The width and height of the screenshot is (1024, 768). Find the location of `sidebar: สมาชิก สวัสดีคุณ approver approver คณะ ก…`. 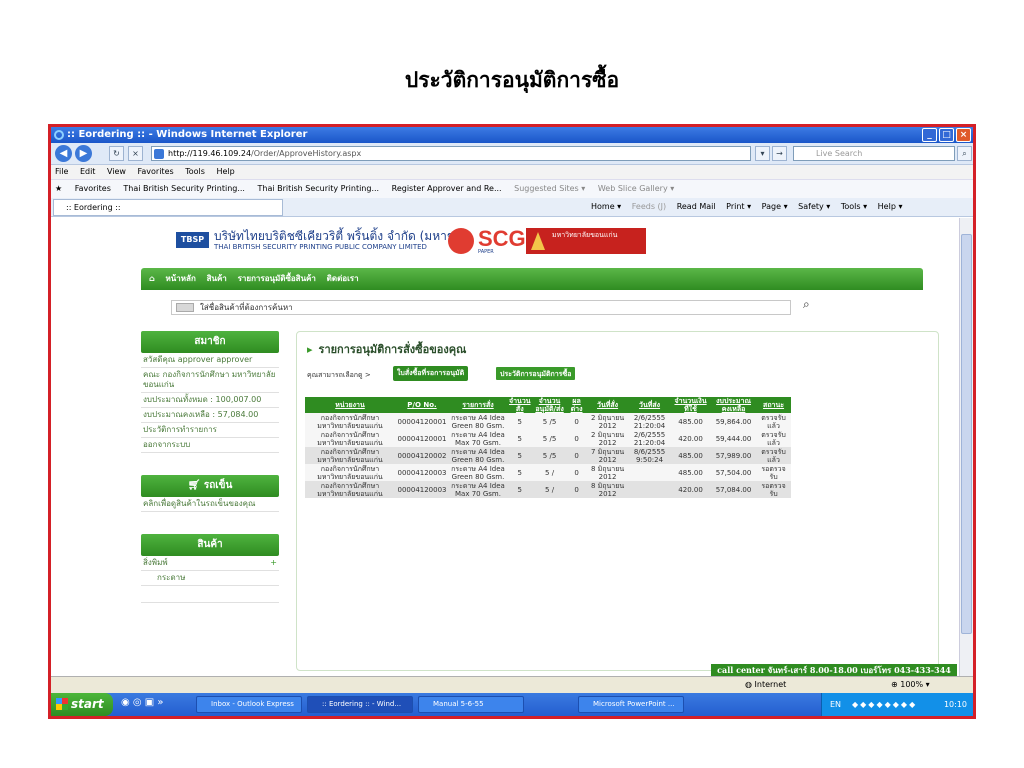

sidebar: สมาชิก สวัสดีคุณ approver approver คณะ ก… is located at coordinates (210, 467).